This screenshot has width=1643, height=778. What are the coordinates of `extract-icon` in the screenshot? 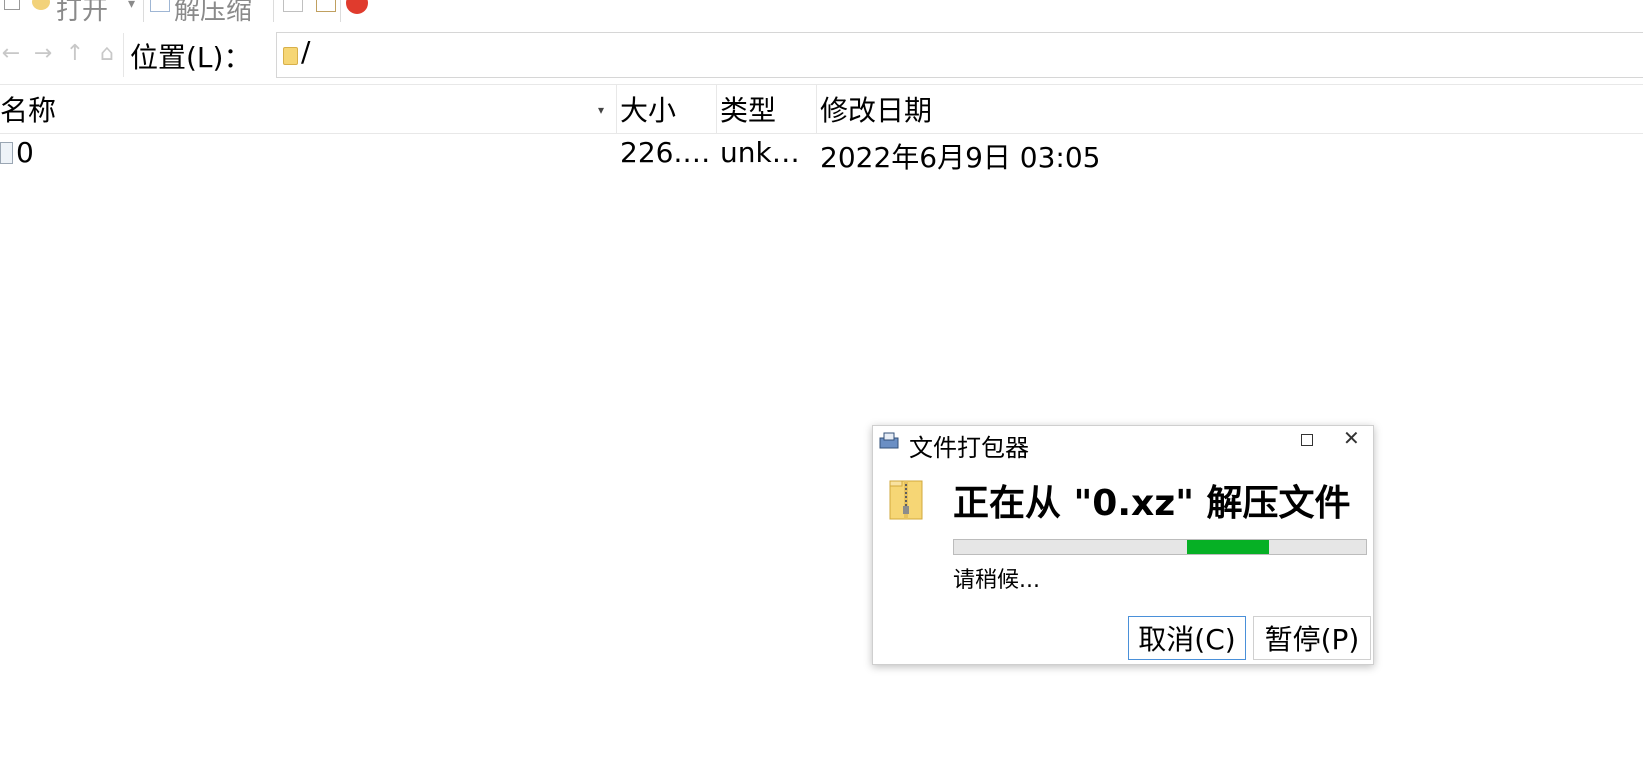 It's located at (160, 6).